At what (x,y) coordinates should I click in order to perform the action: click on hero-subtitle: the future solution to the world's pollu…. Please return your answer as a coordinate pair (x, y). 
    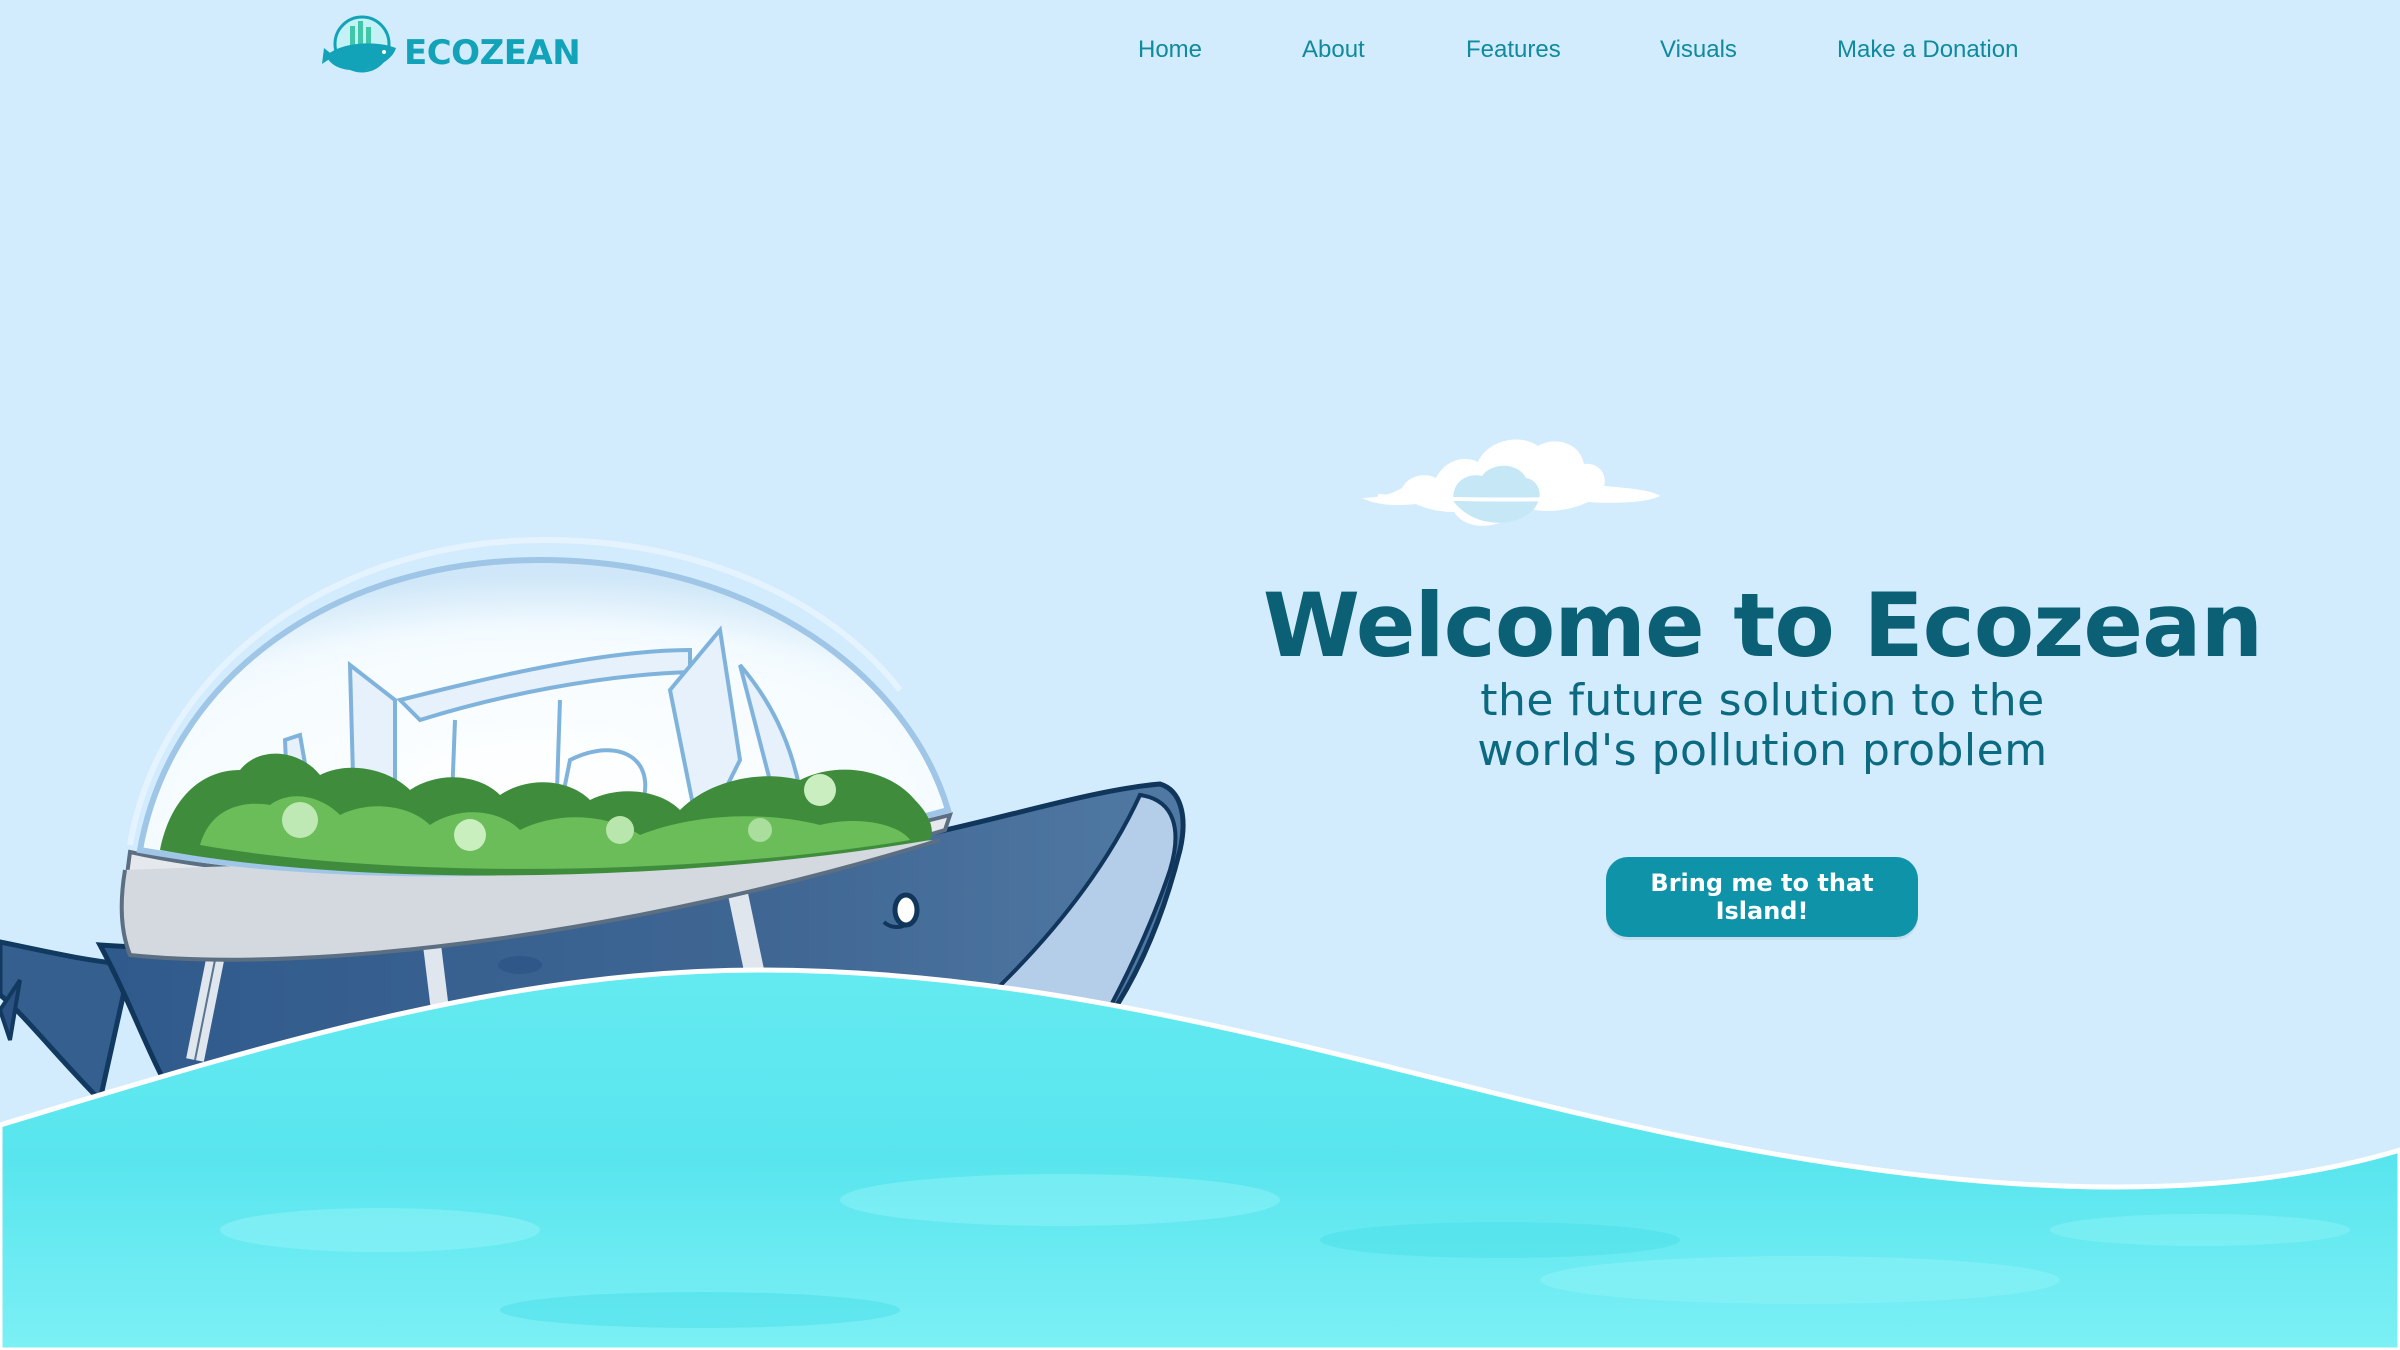
    Looking at the image, I should click on (1762, 726).